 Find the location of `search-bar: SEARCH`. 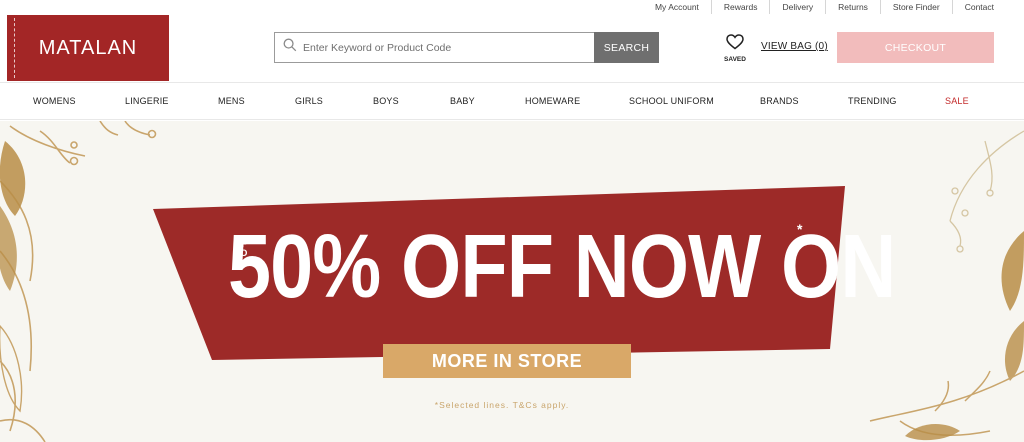

search-bar: SEARCH is located at coordinates (466, 47).